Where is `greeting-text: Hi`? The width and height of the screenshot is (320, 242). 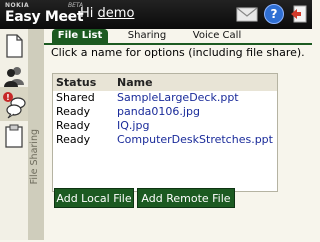 greeting-text: Hi is located at coordinates (87, 13).